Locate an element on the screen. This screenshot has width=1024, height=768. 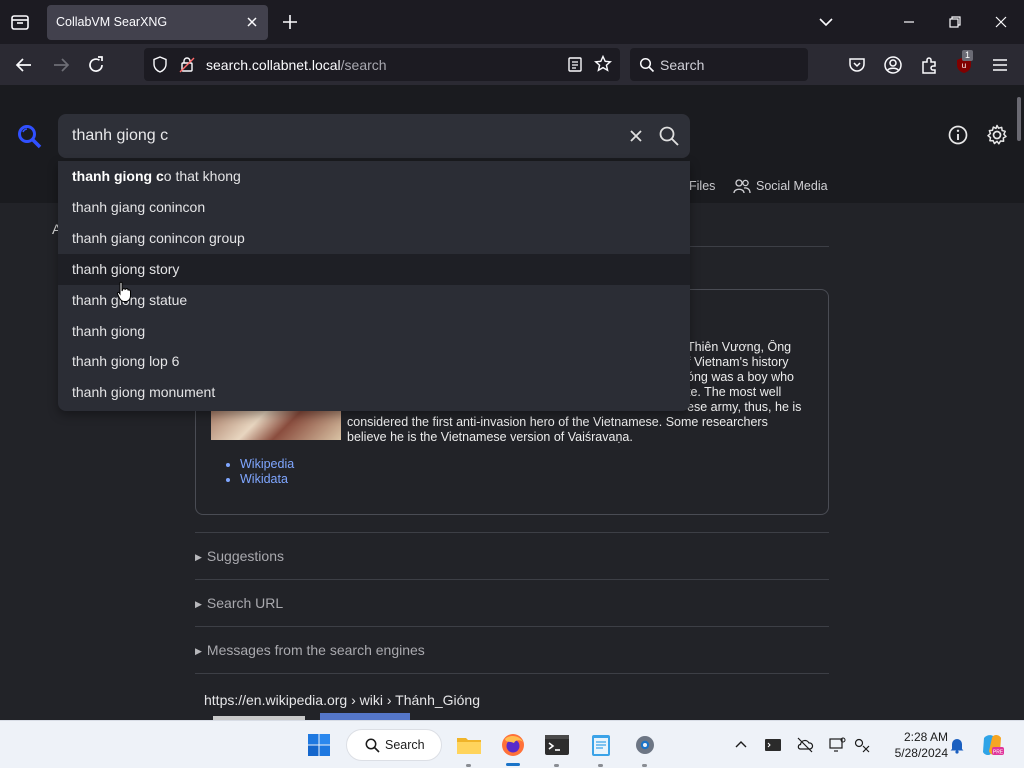
pocket-icon is located at coordinates (857, 65).